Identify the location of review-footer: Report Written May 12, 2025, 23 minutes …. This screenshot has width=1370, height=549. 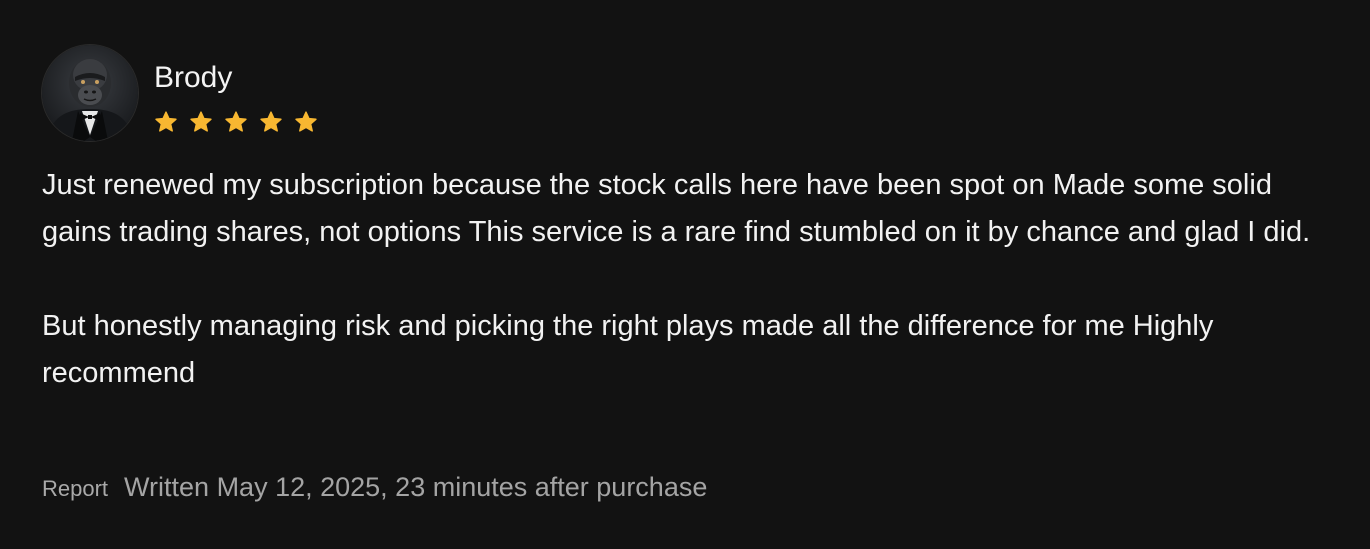
(374, 487).